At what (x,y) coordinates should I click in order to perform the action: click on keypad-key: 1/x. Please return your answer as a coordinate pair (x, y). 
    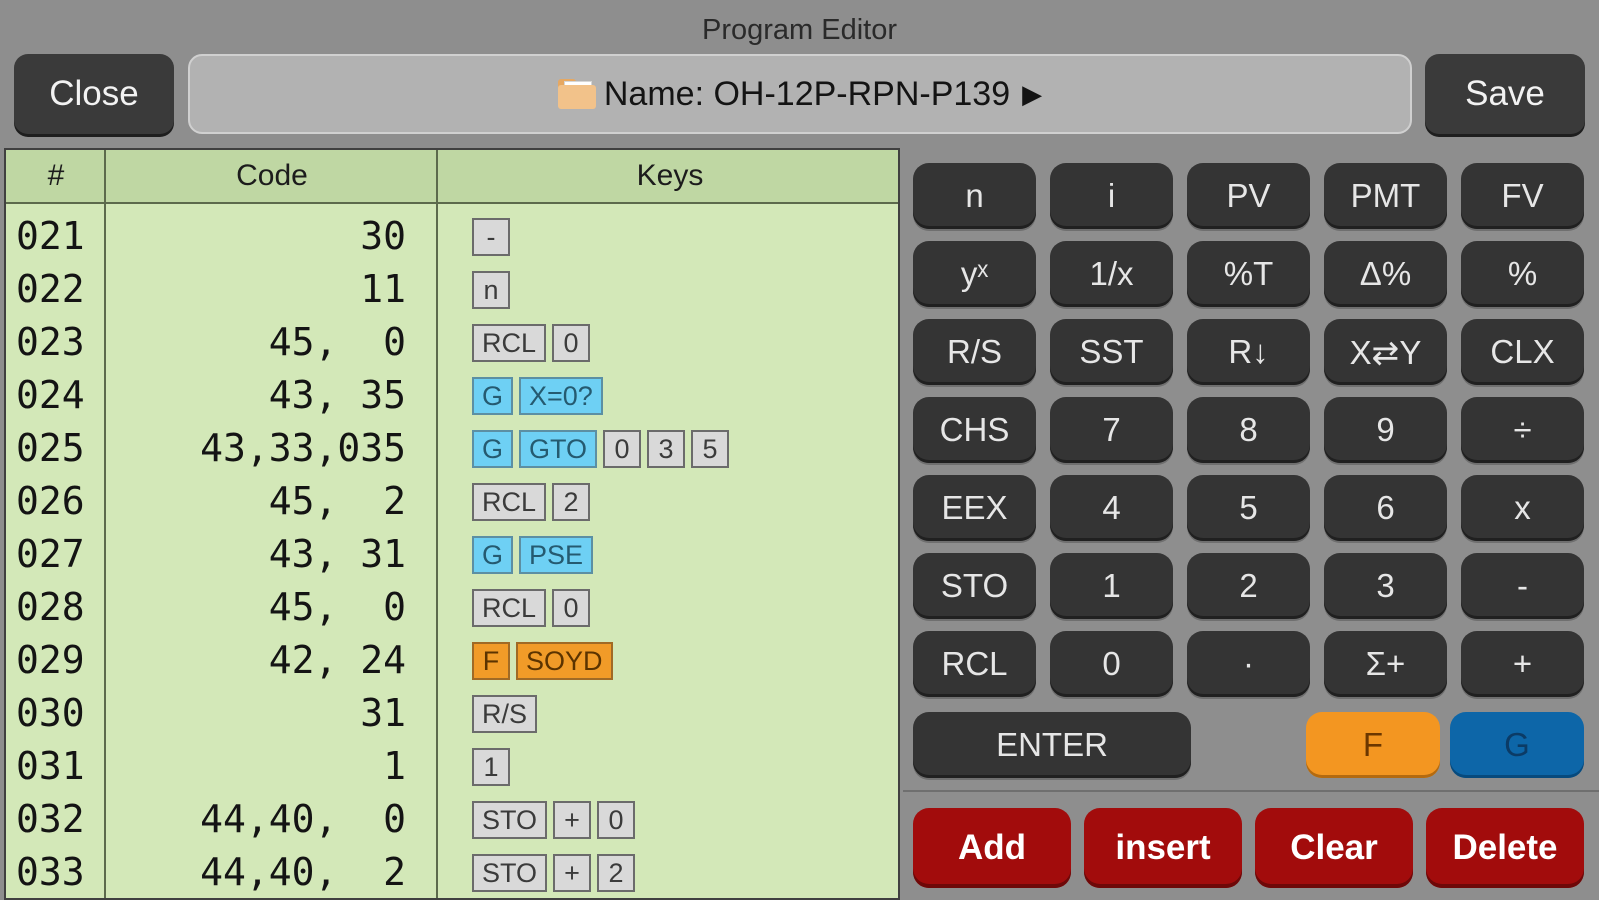
    Looking at the image, I should click on (1111, 274).